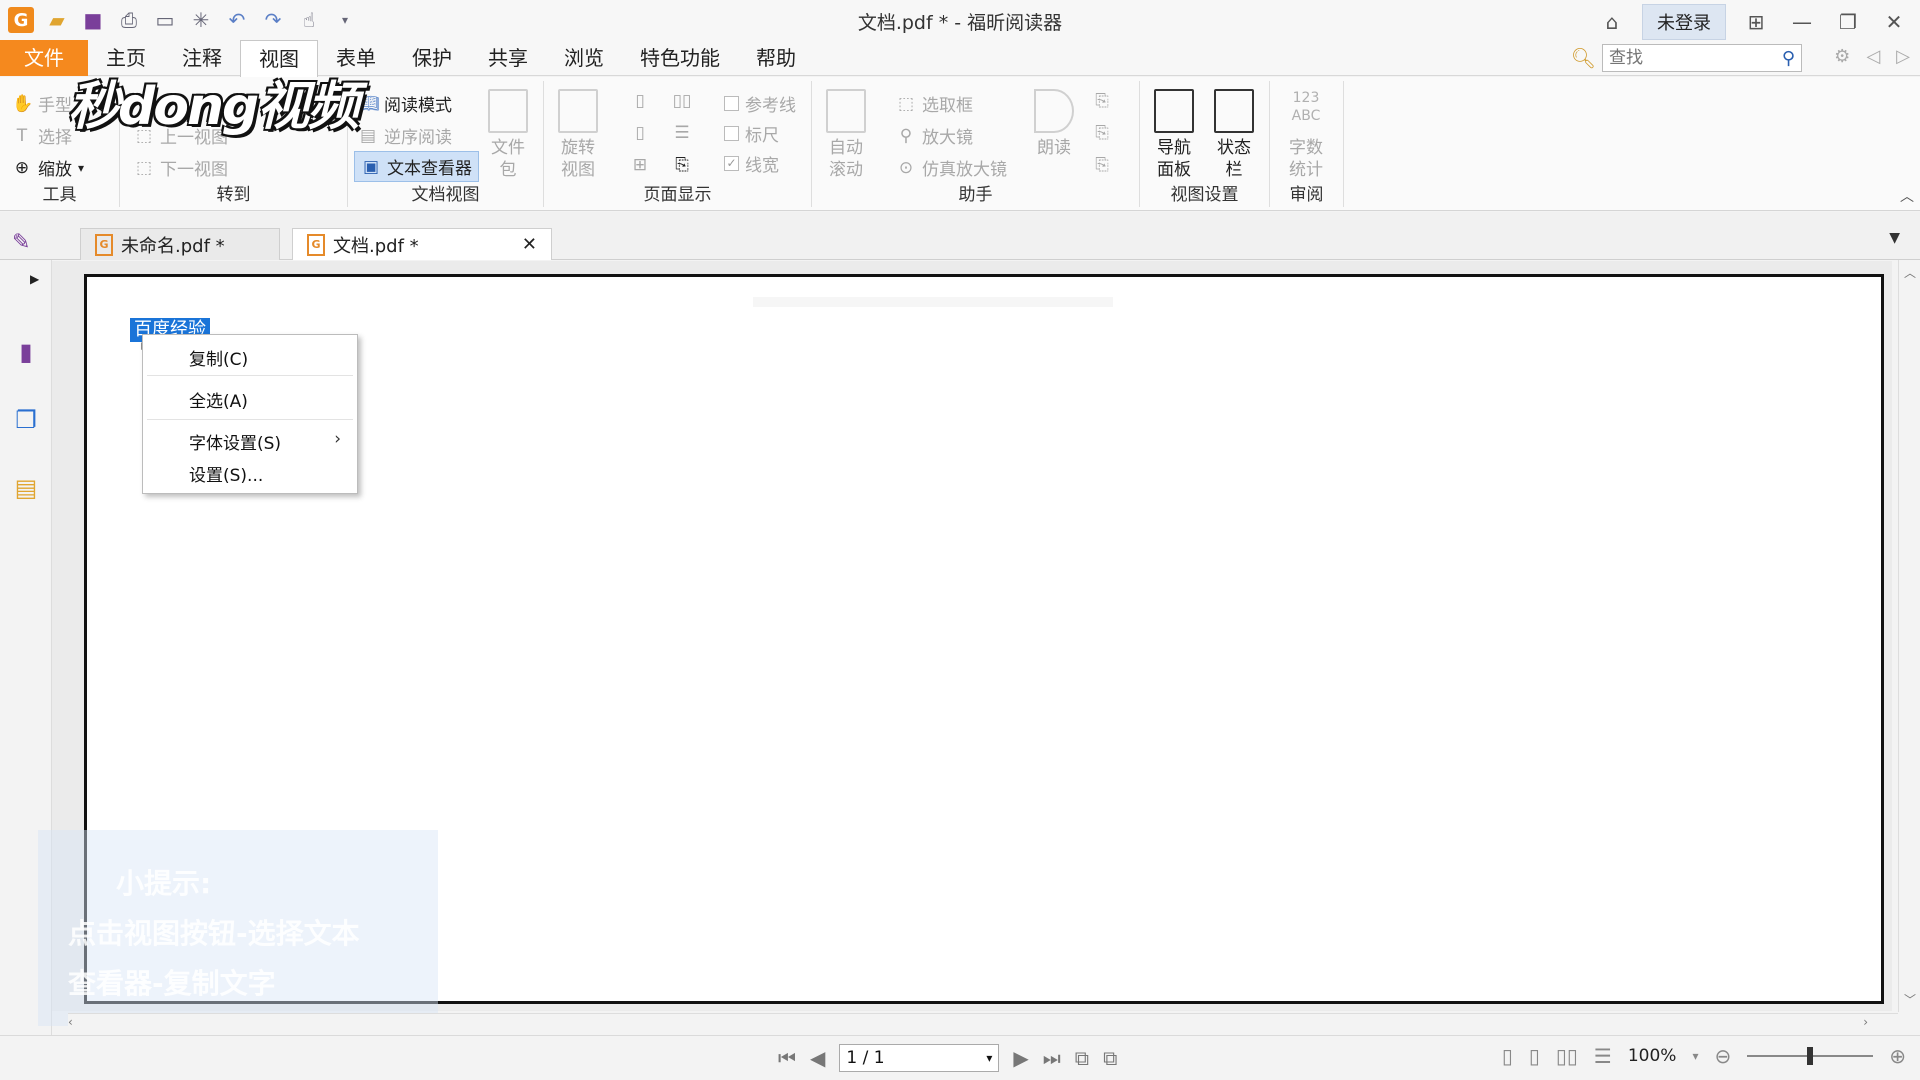 The image size is (1920, 1080). Describe the element at coordinates (960, 236) in the screenshot. I see `document-tabs: ✎ G 未命名.pdf * G 文档.pdf * ✕ ▼` at that location.